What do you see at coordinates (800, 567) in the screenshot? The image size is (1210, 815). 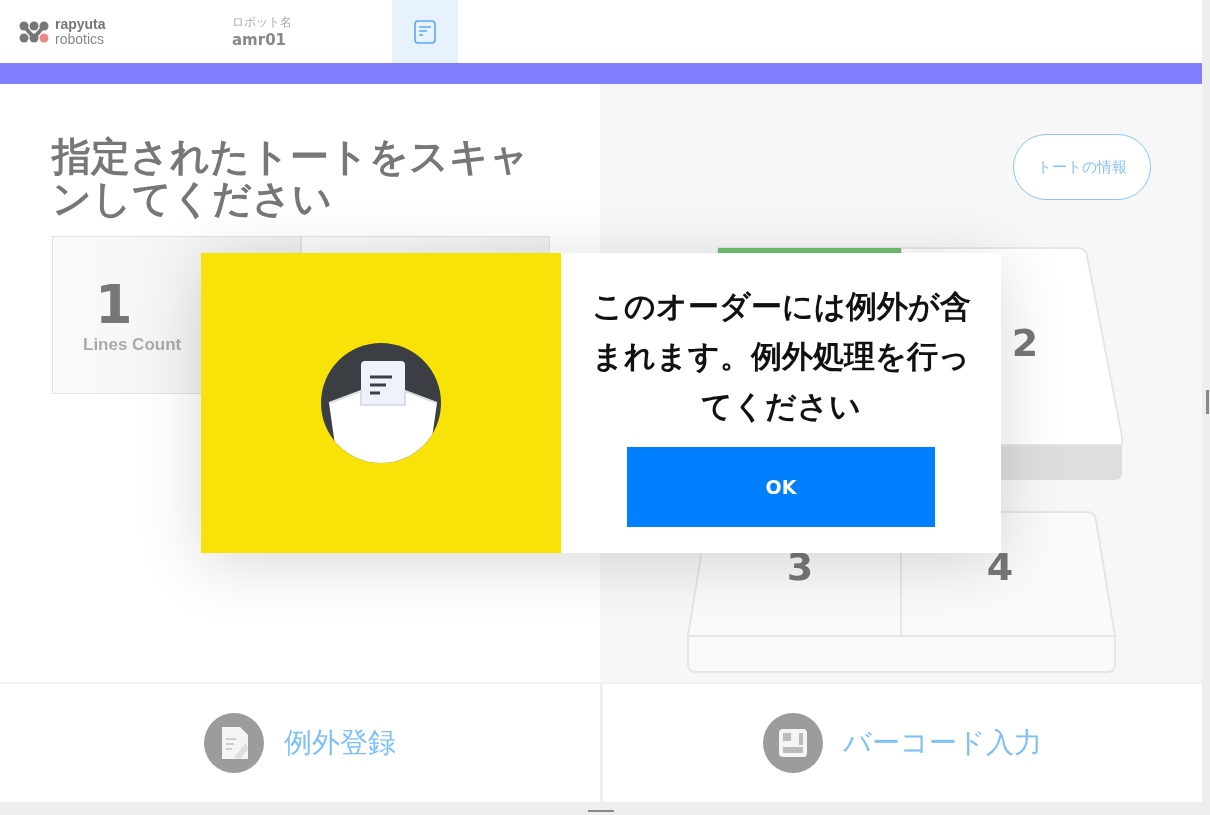 I see `compartment-number: 3` at bounding box center [800, 567].